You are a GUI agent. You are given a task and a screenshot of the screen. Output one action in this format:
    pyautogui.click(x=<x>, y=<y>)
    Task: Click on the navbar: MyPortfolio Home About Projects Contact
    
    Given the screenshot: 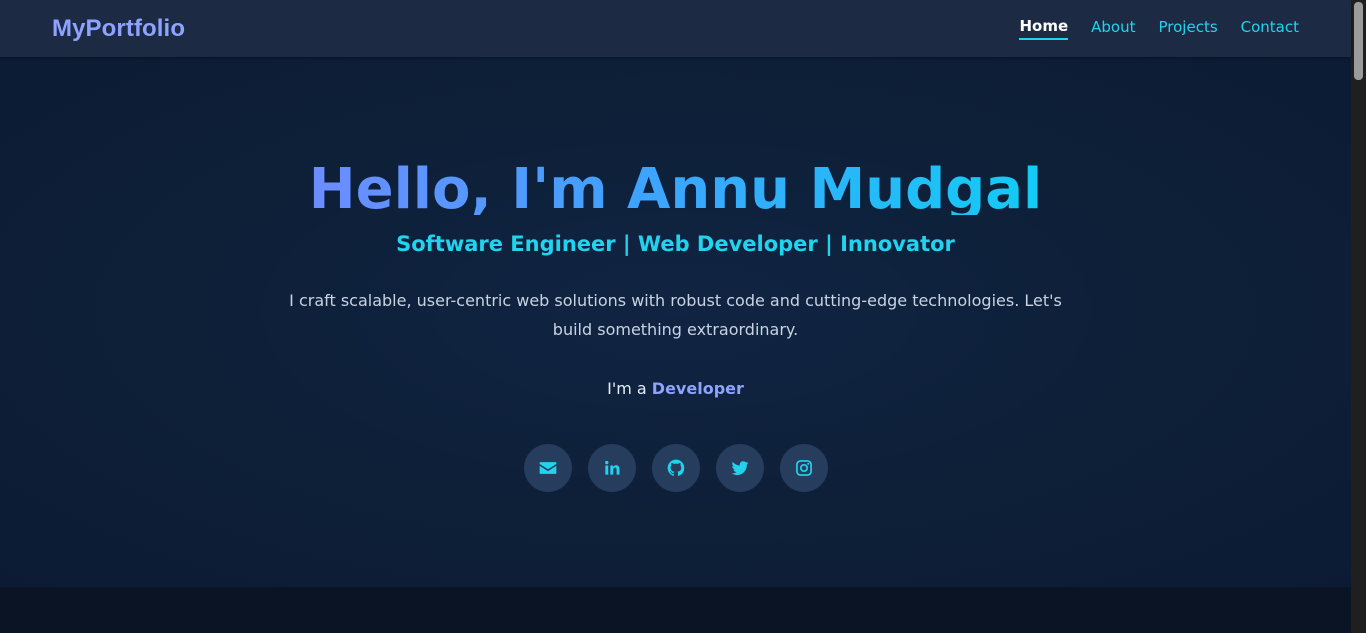 What is the action you would take?
    pyautogui.click(x=675, y=28)
    